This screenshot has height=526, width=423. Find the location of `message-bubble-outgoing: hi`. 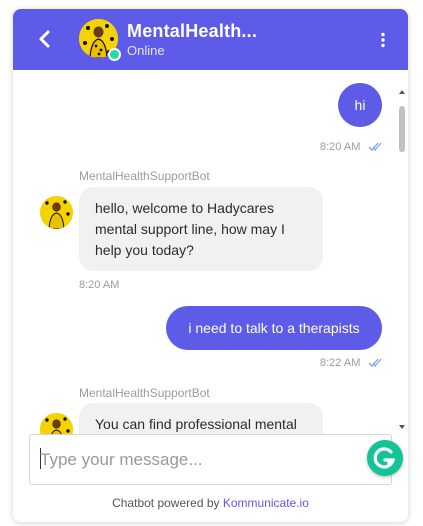

message-bubble-outgoing: hi is located at coordinates (360, 105).